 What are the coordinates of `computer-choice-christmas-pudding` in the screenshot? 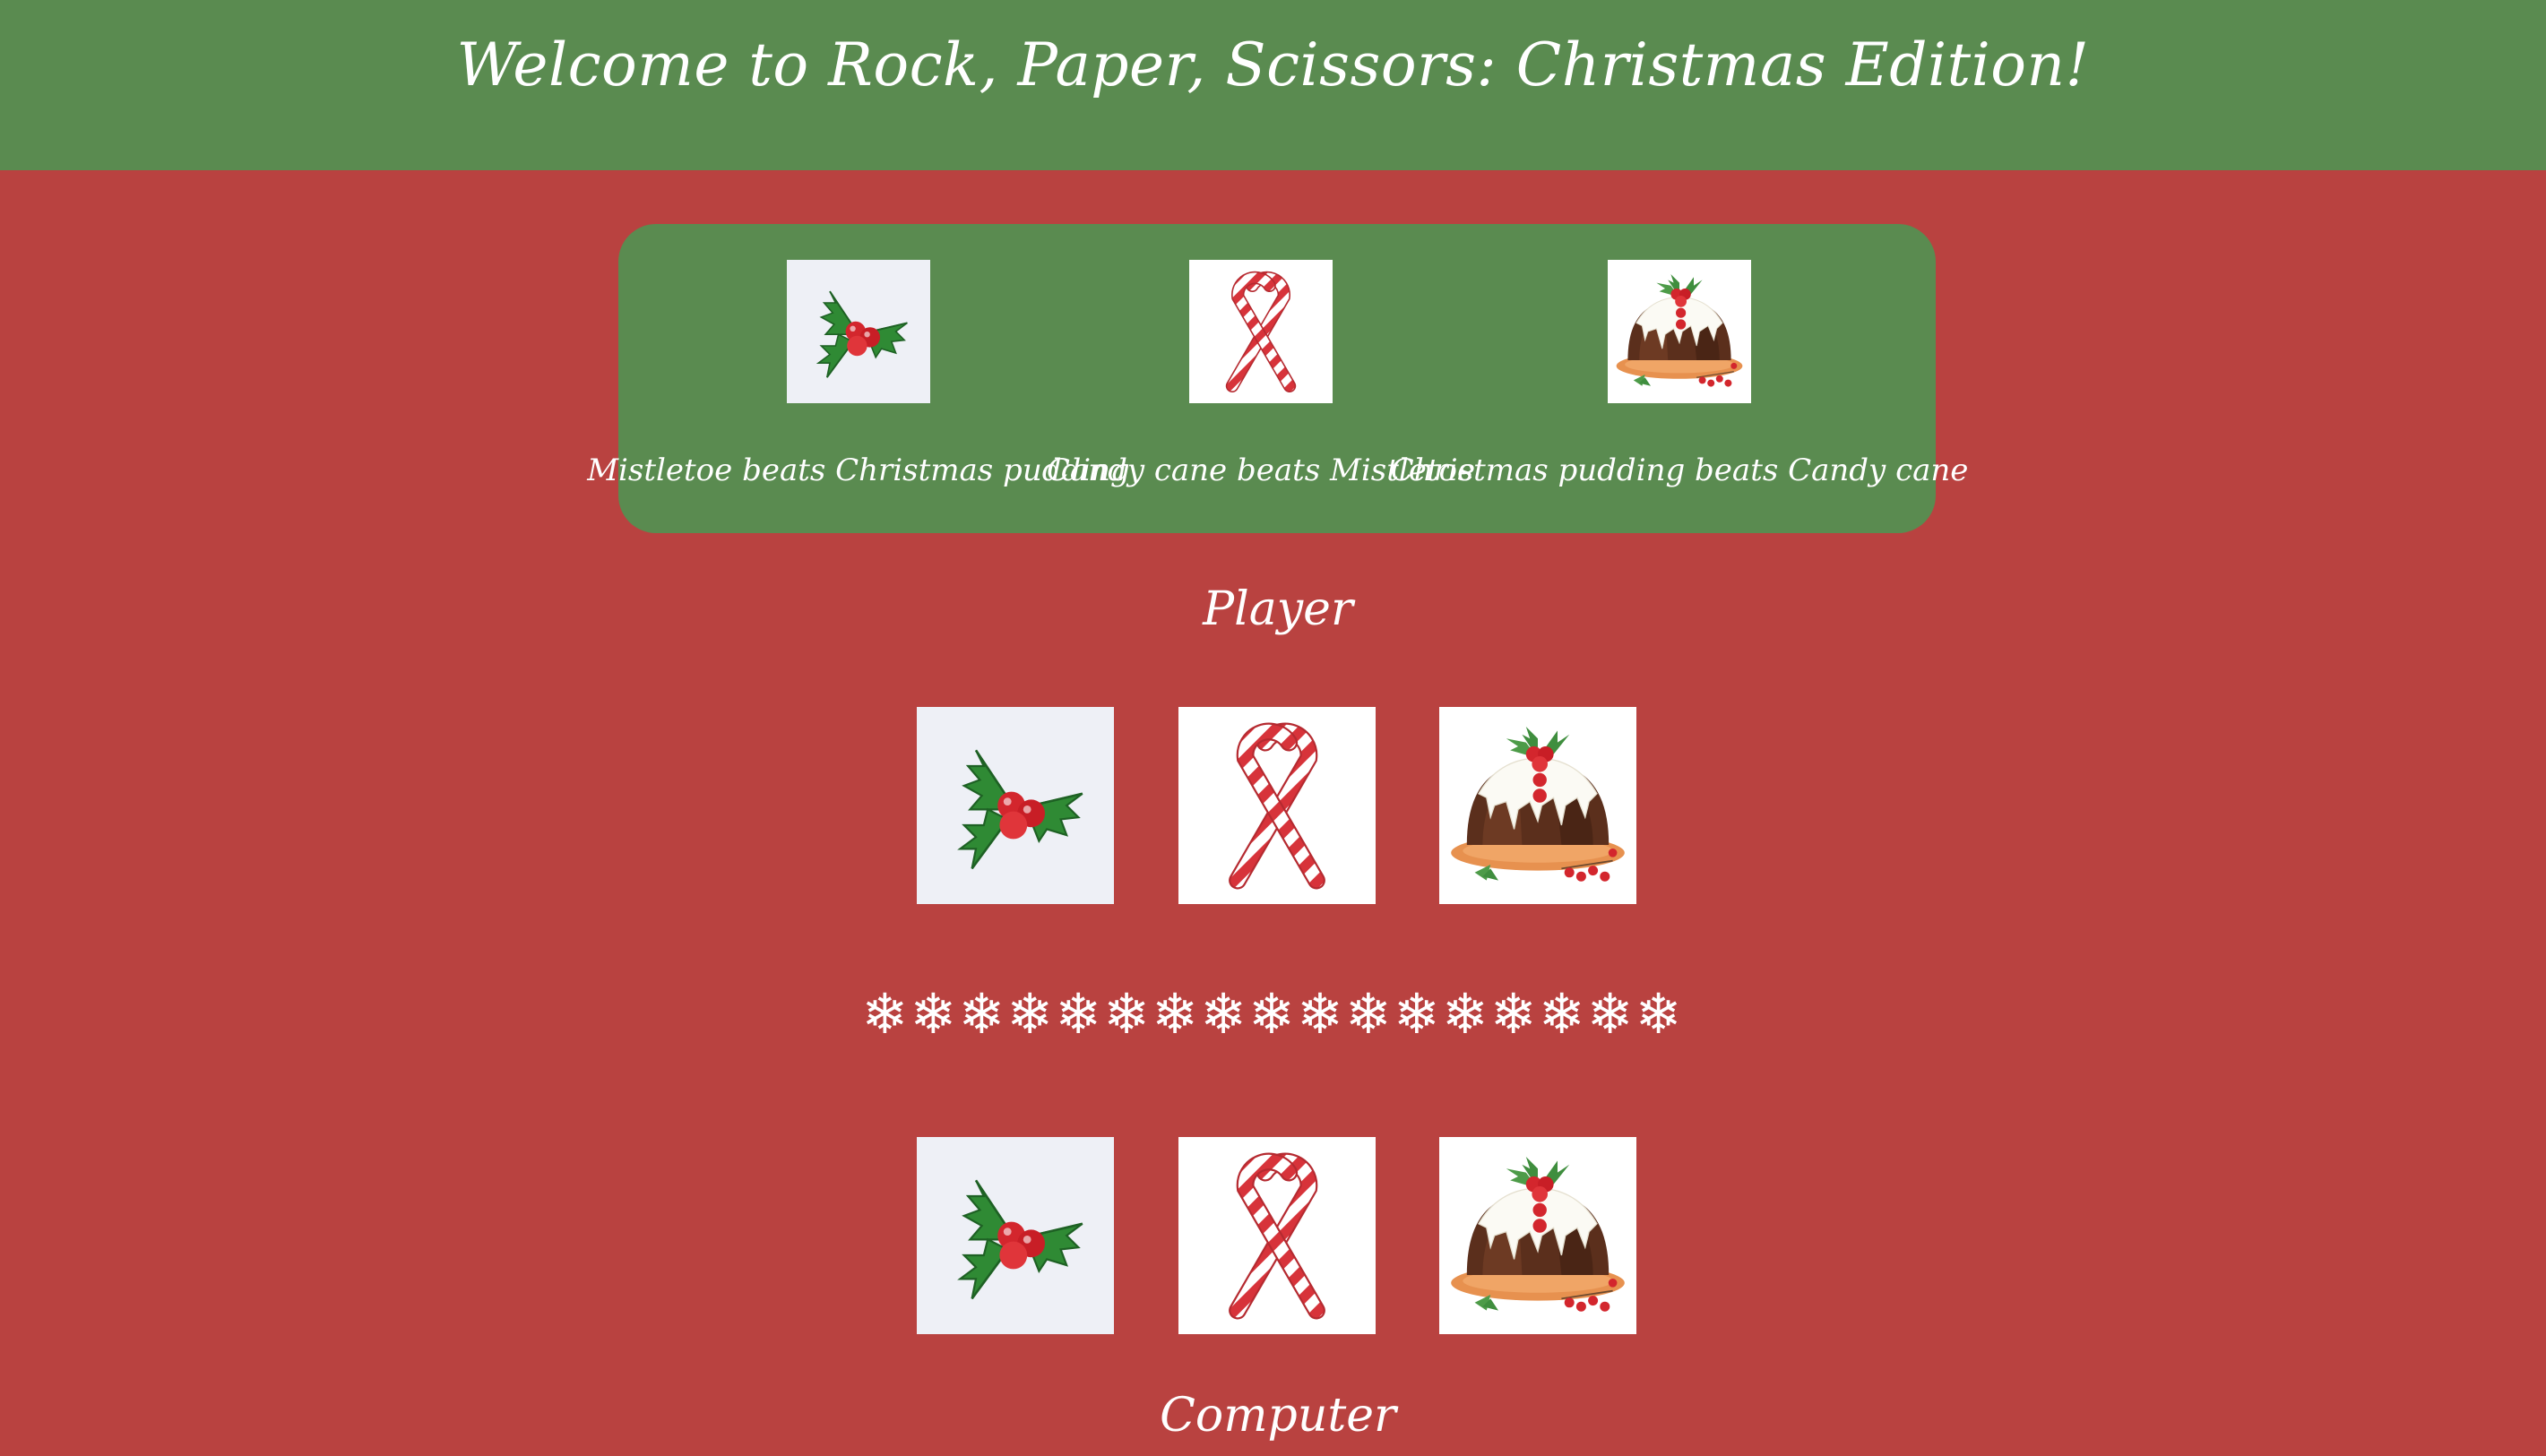 It's located at (1537, 1235).